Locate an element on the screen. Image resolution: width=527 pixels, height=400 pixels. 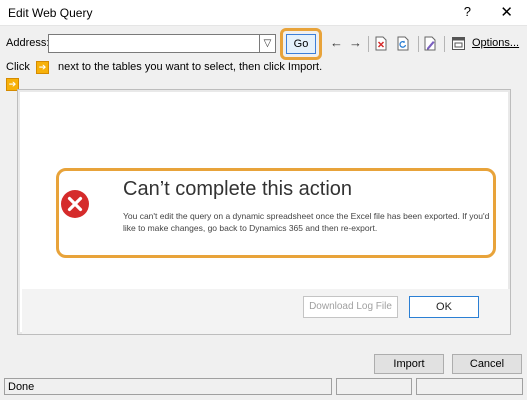
help-button: ? is located at coordinates (467, 11).